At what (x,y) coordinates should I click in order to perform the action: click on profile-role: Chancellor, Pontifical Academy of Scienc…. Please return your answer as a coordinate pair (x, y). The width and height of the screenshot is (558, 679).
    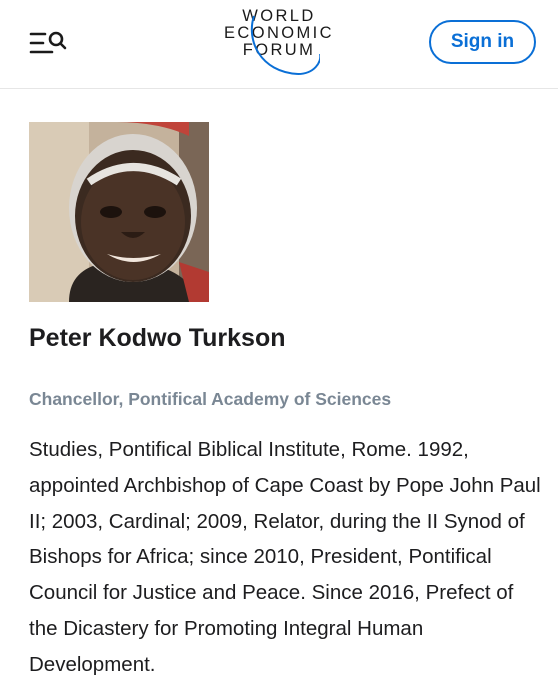
    Looking at the image, I should click on (210, 399).